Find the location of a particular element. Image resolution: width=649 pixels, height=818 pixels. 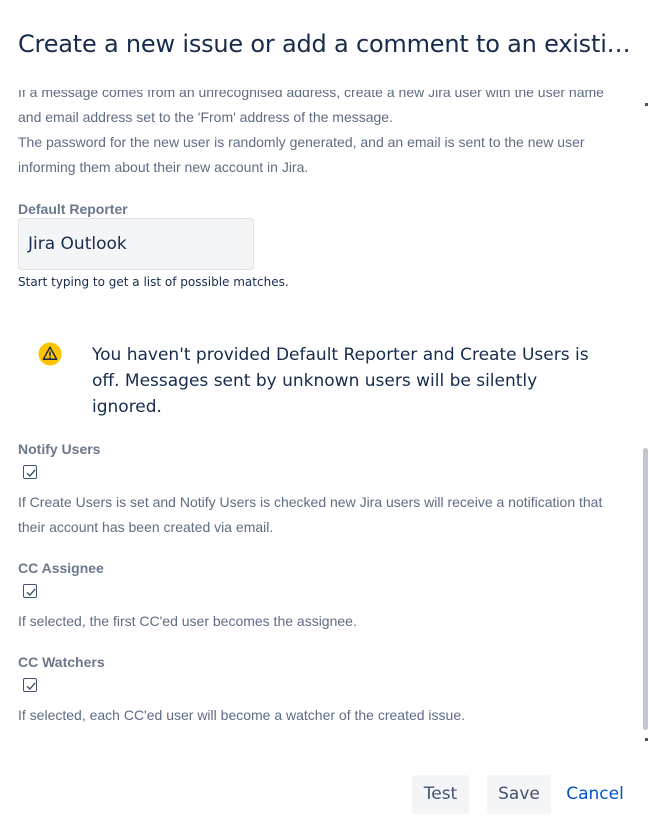

notify-users-checkbox is located at coordinates (30, 472).